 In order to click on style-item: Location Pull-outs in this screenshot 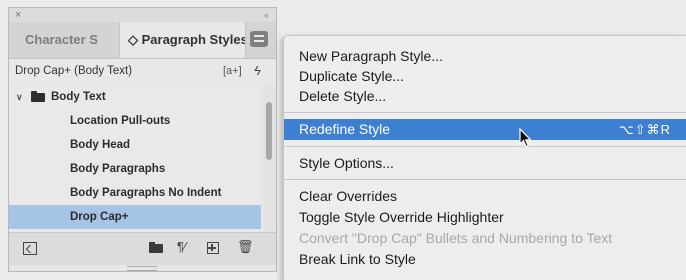, I will do `click(135, 121)`.